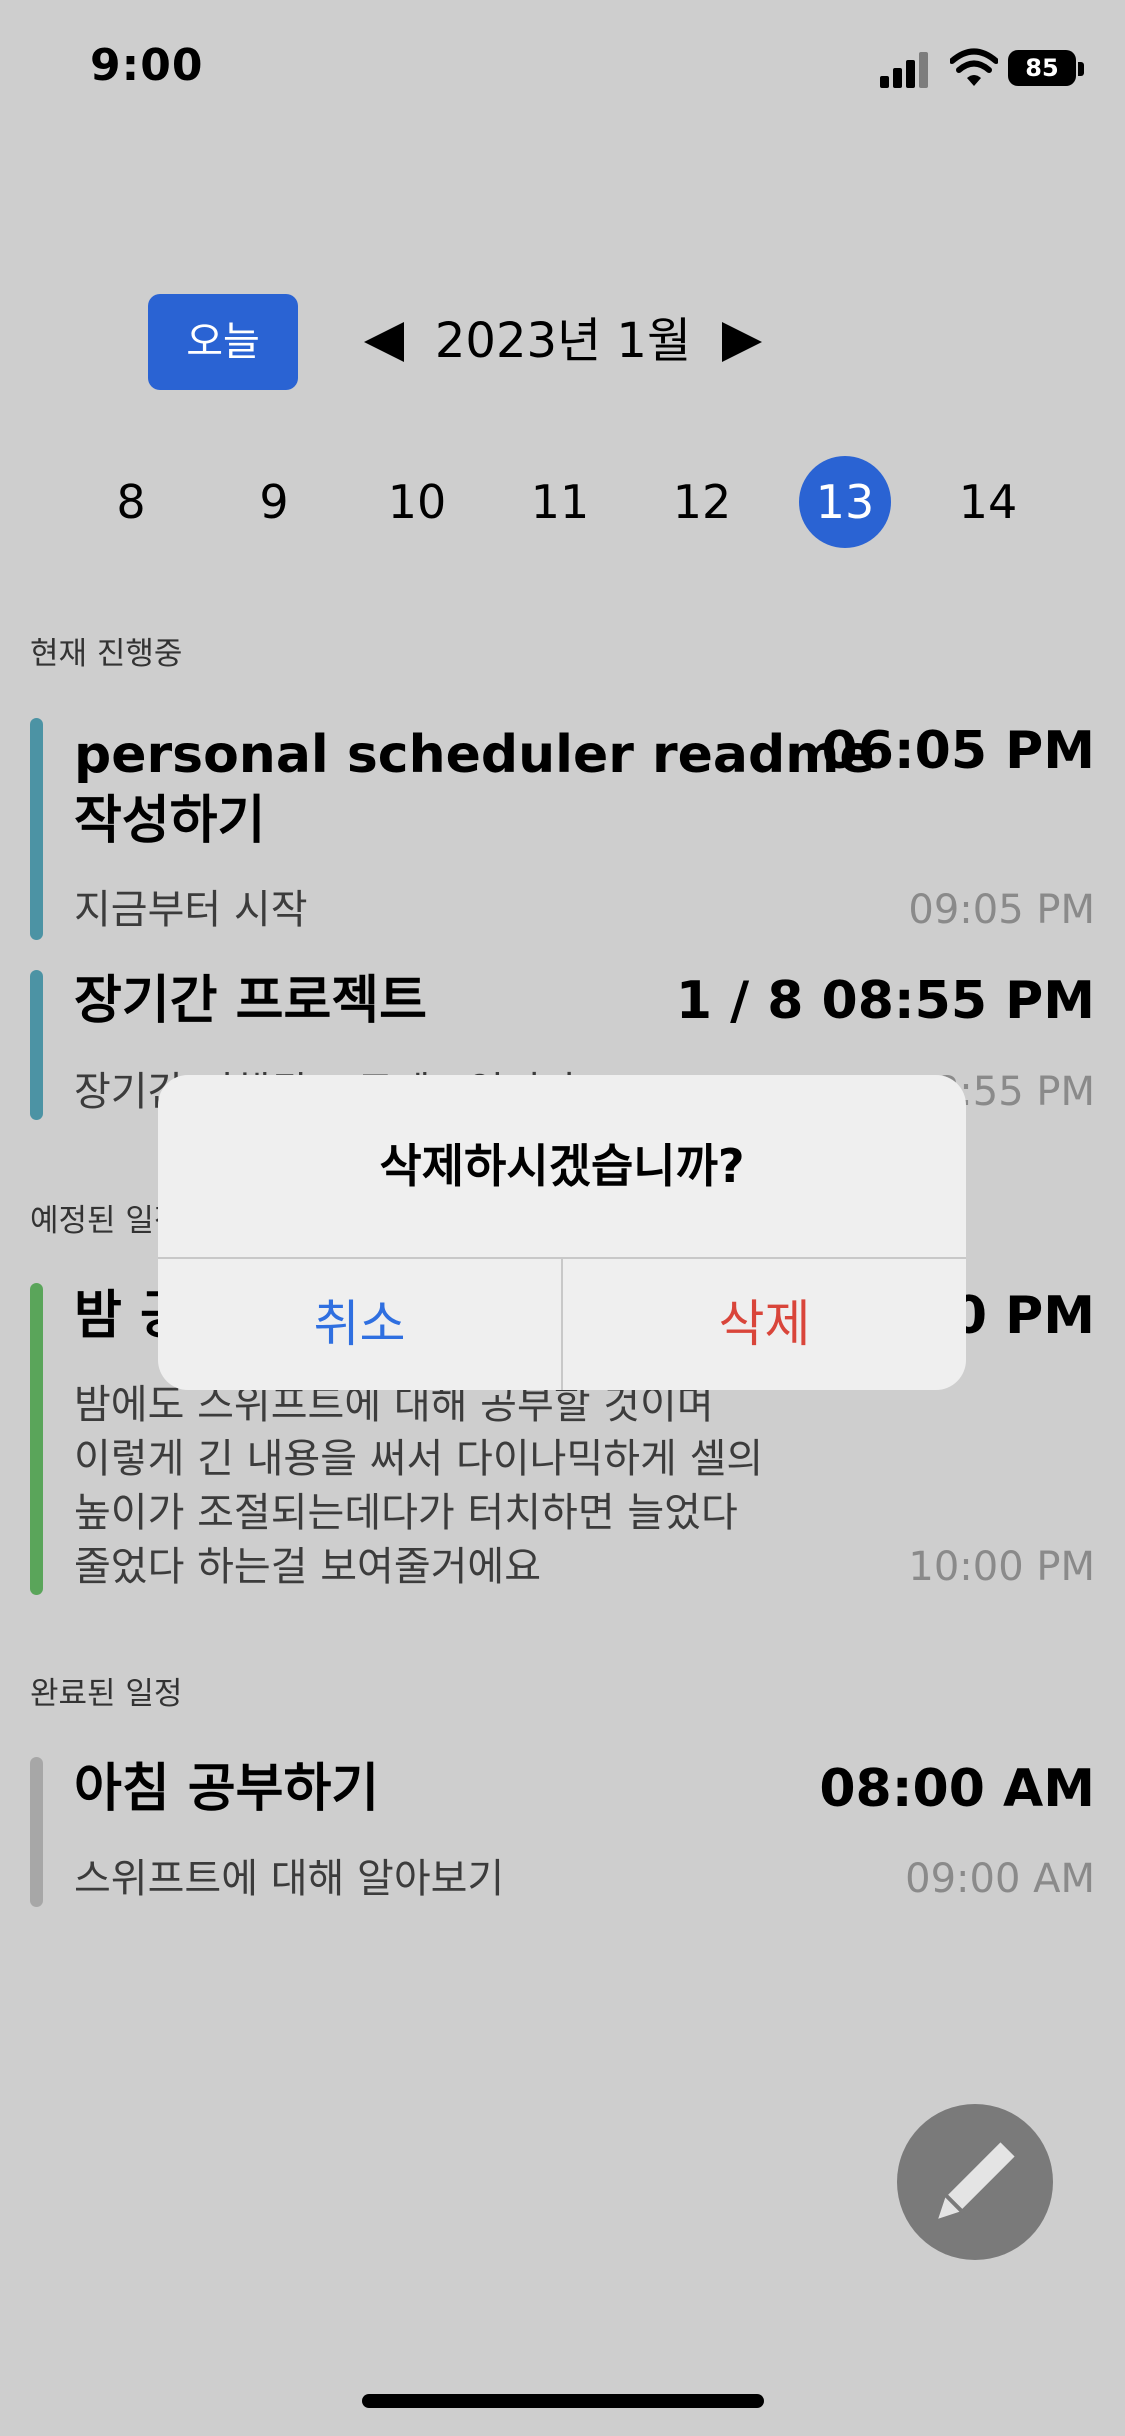 The width and height of the screenshot is (1125, 2436). What do you see at coordinates (974, 67) in the screenshot?
I see `wifi-icon` at bounding box center [974, 67].